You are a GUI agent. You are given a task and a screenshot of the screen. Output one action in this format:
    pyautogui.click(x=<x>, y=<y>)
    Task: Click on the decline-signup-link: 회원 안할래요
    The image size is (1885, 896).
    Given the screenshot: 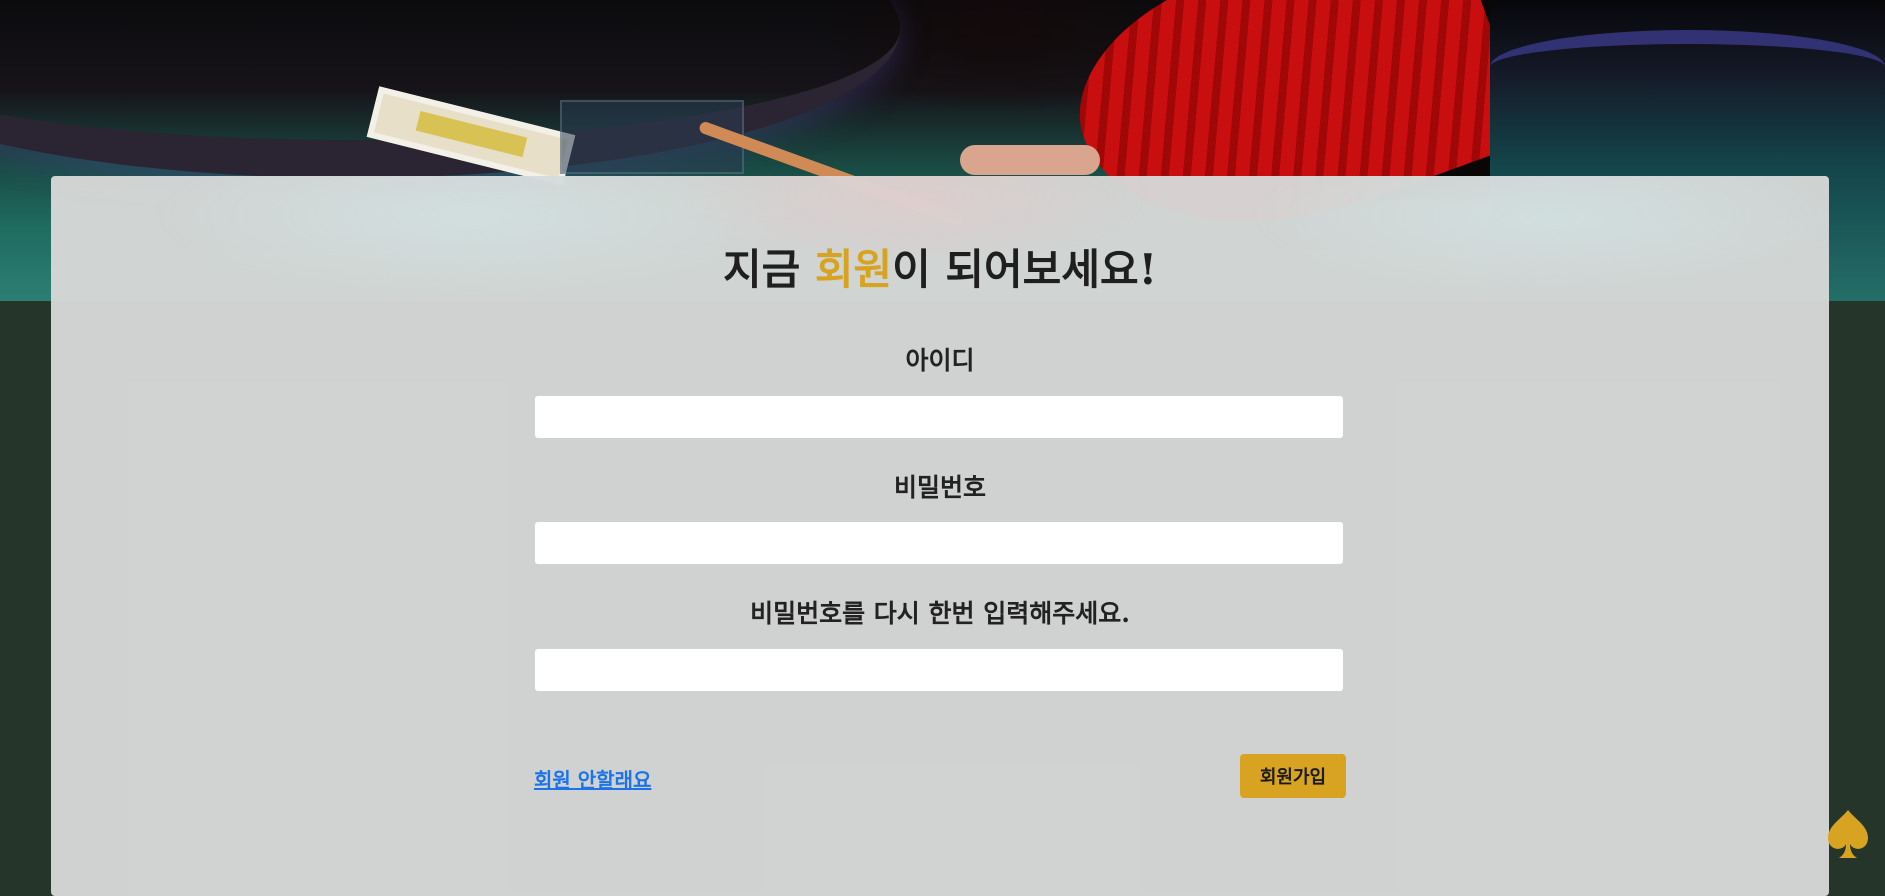 What is the action you would take?
    pyautogui.click(x=592, y=778)
    